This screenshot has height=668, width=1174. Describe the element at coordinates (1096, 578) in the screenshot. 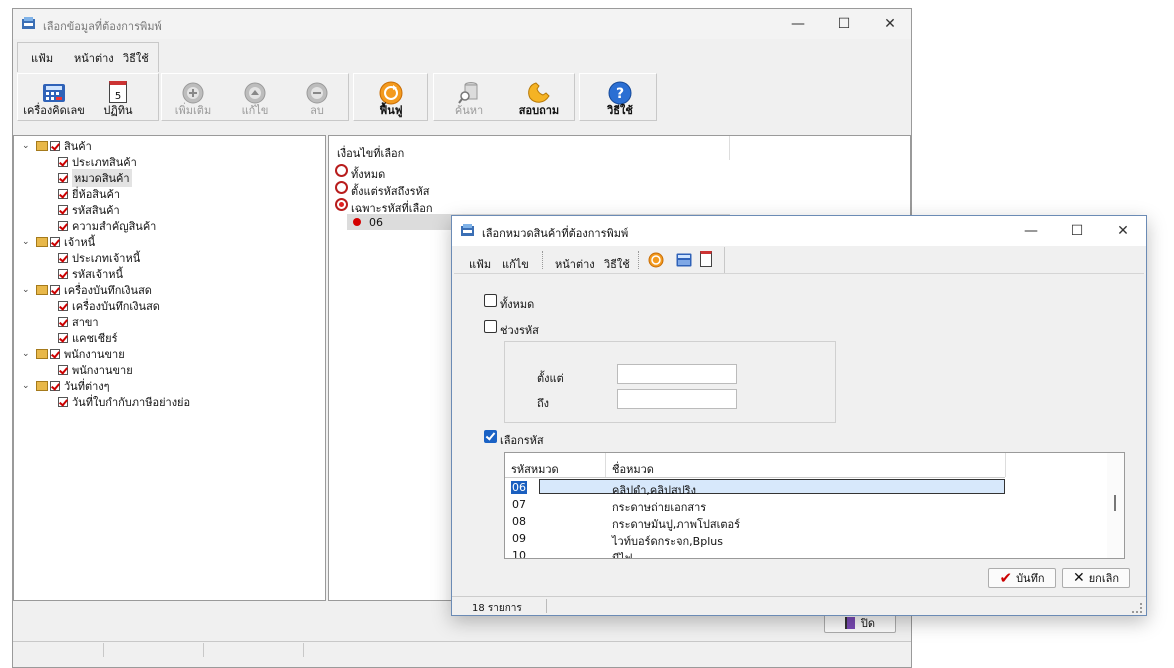

I see `cancel-button: ✕ ยกเลิก` at that location.